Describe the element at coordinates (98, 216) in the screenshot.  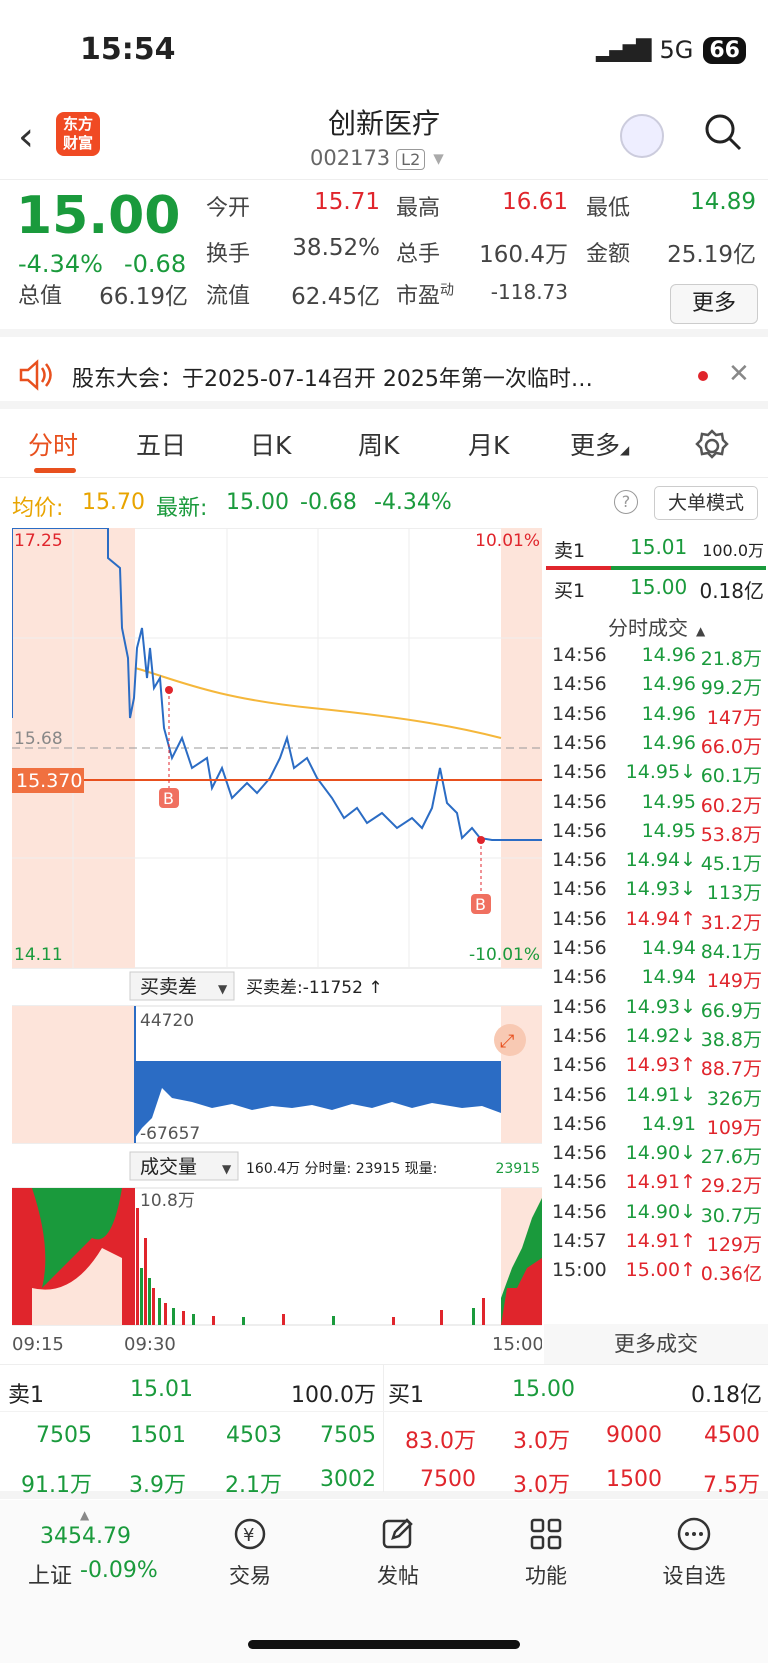
I see `last-price: 15.00` at that location.